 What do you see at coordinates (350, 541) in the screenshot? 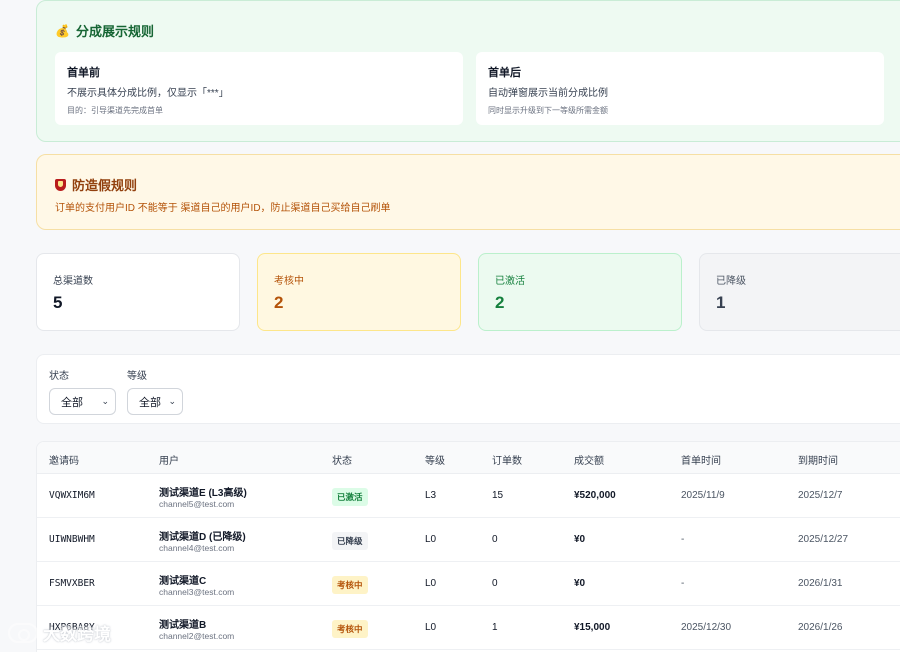
I see `status-badge: 已降级` at bounding box center [350, 541].